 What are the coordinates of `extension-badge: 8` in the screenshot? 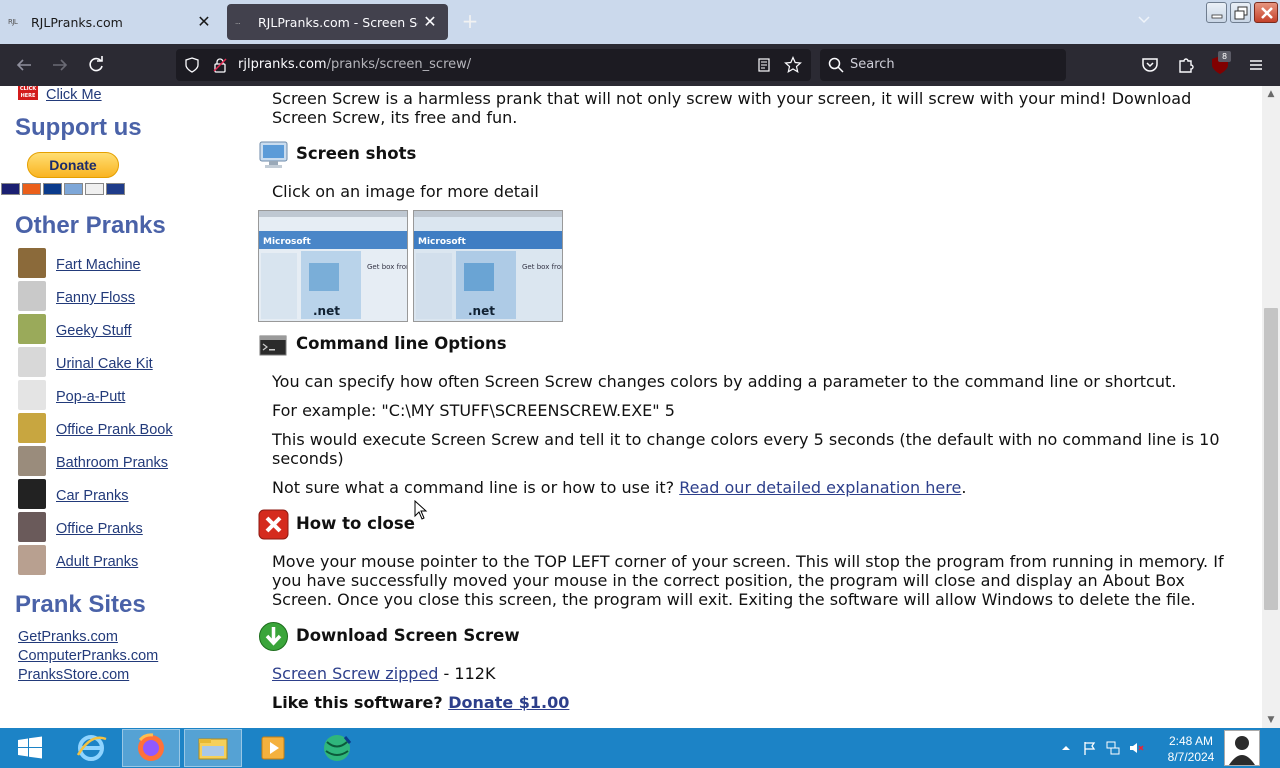 It's located at (1224, 56).